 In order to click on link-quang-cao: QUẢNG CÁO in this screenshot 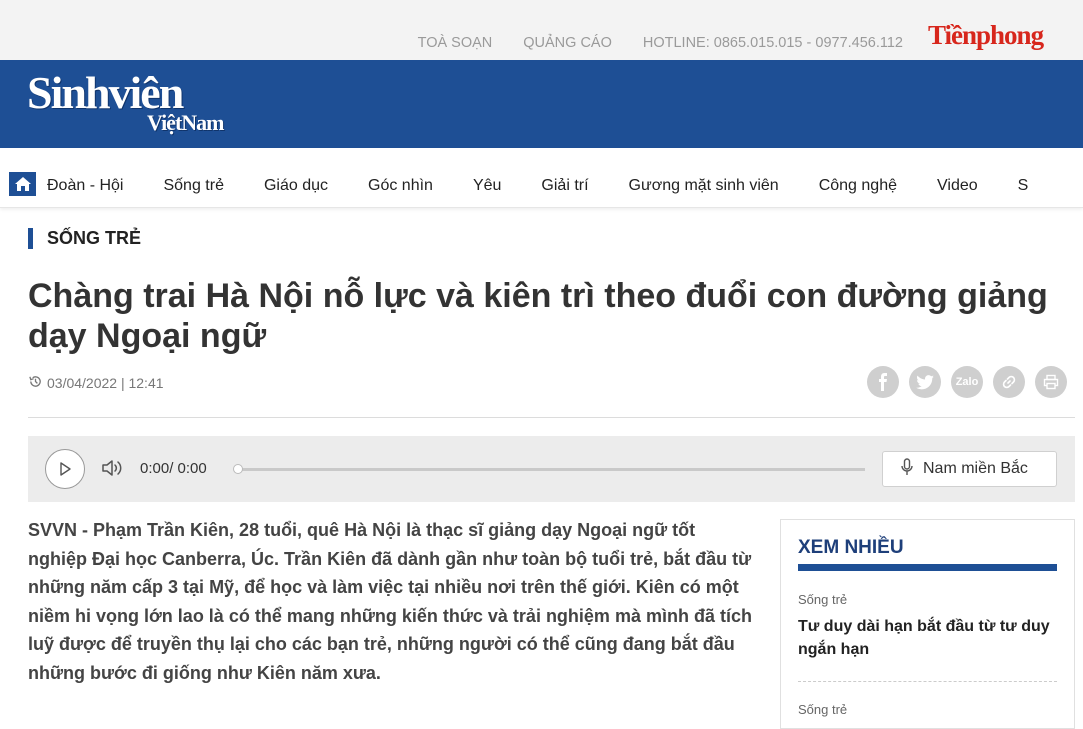, I will do `click(567, 43)`.